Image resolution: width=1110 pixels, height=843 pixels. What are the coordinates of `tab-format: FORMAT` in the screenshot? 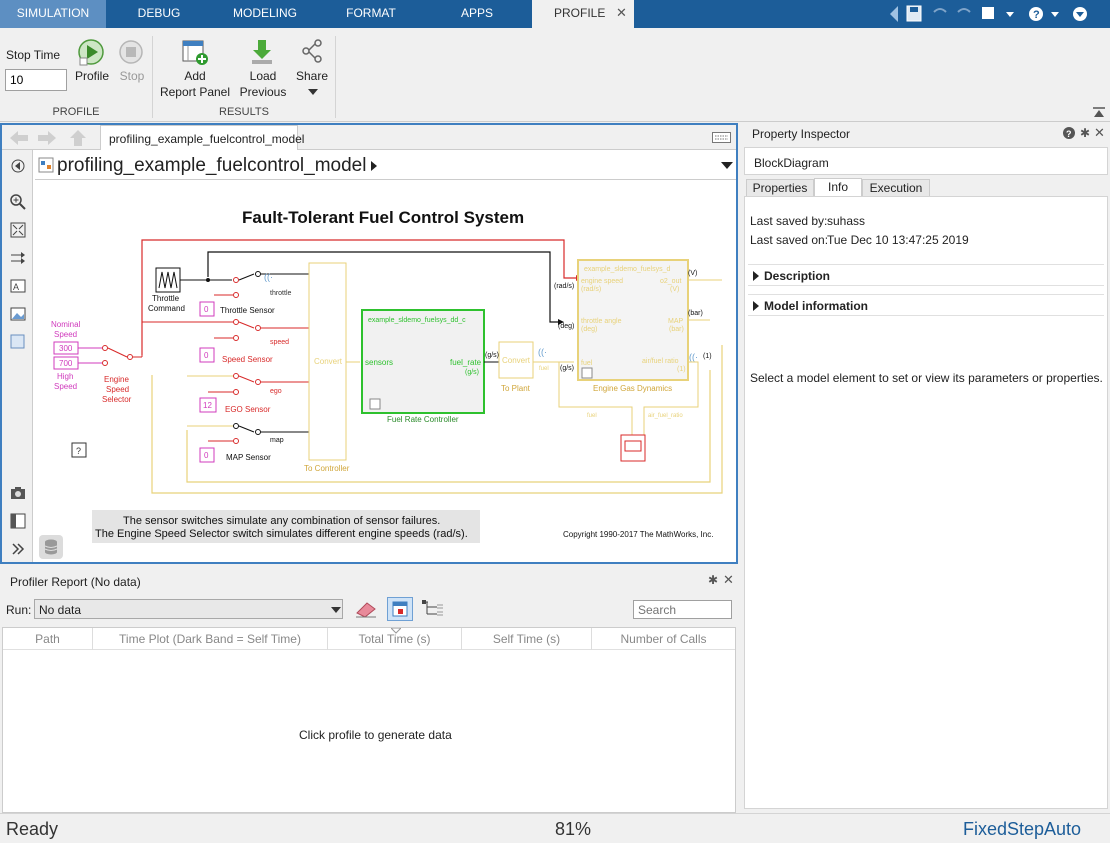 It's located at (371, 14).